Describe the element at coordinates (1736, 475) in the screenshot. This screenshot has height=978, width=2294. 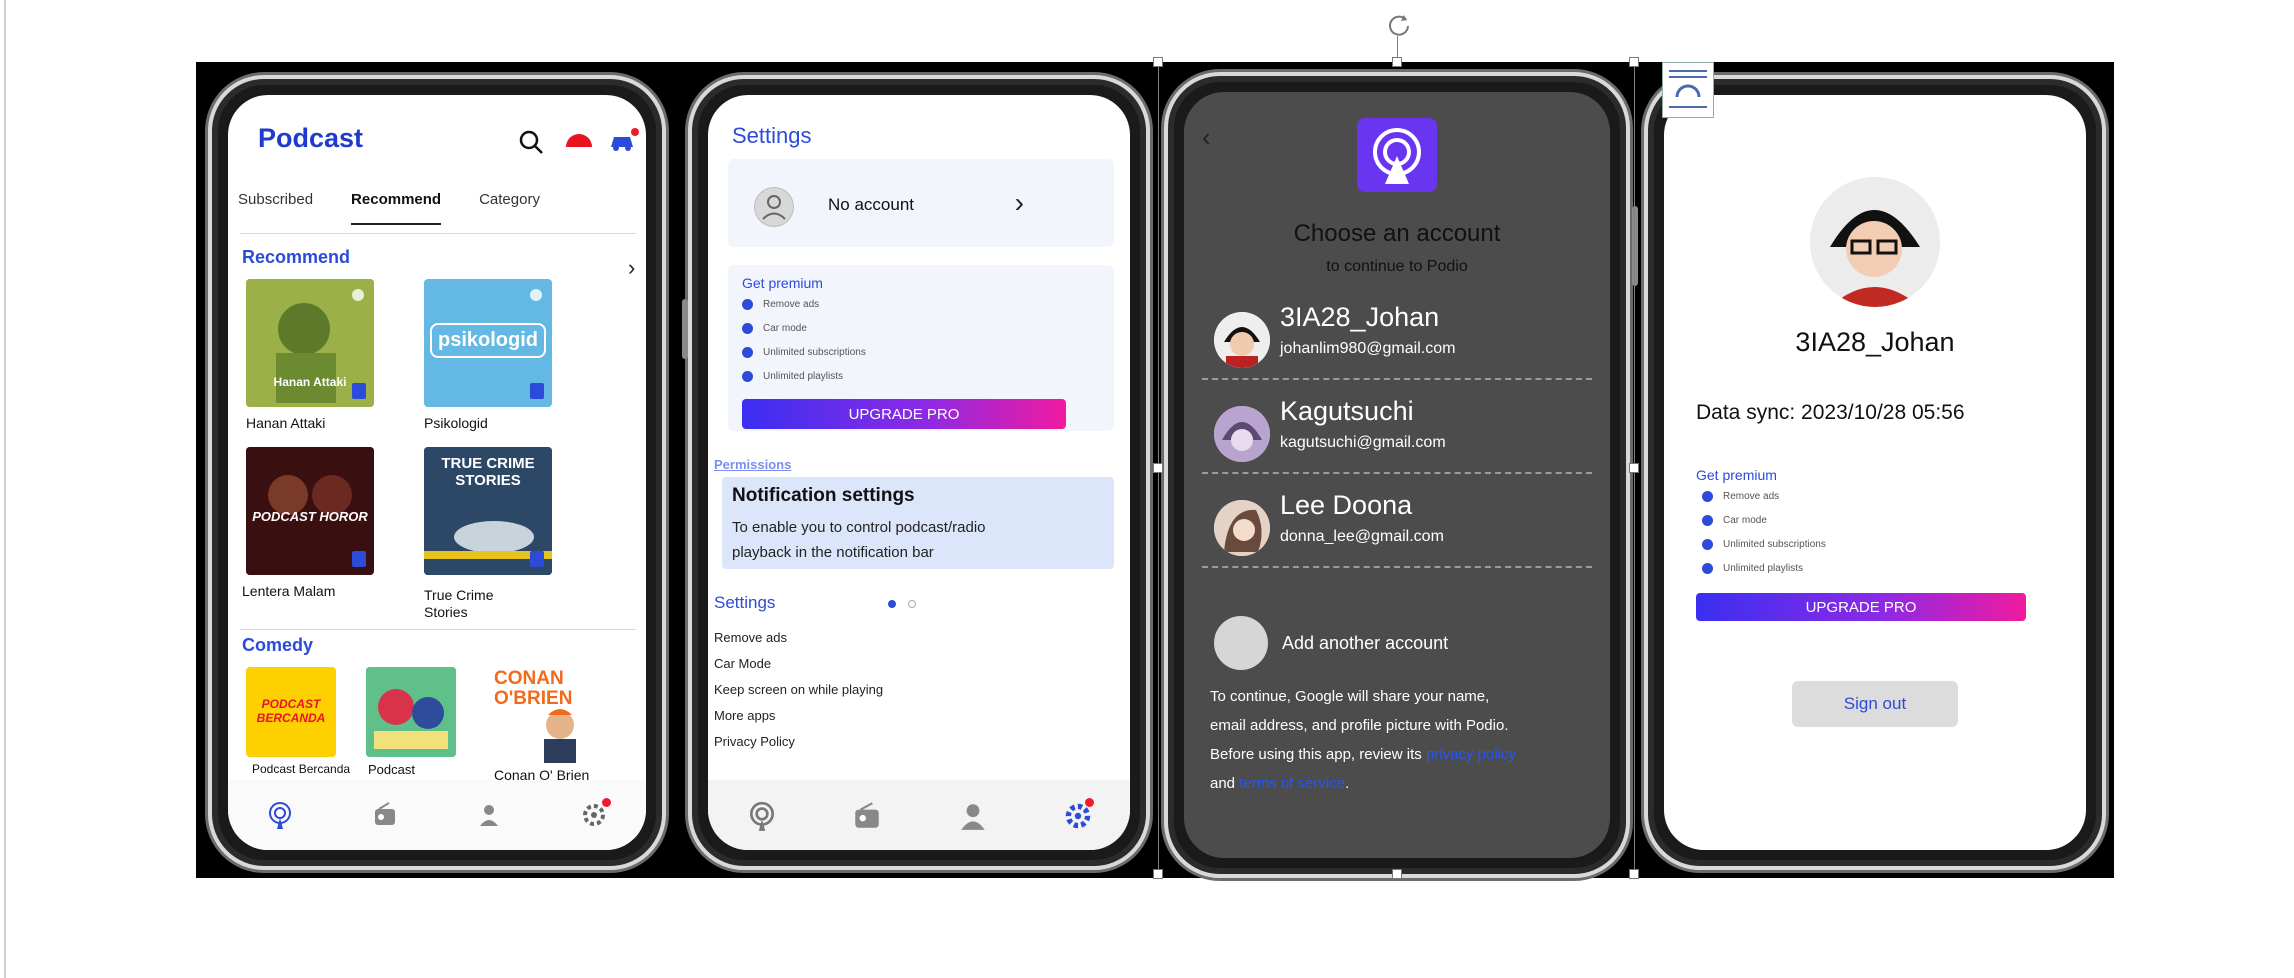
I see `premium-title: Get premium` at that location.